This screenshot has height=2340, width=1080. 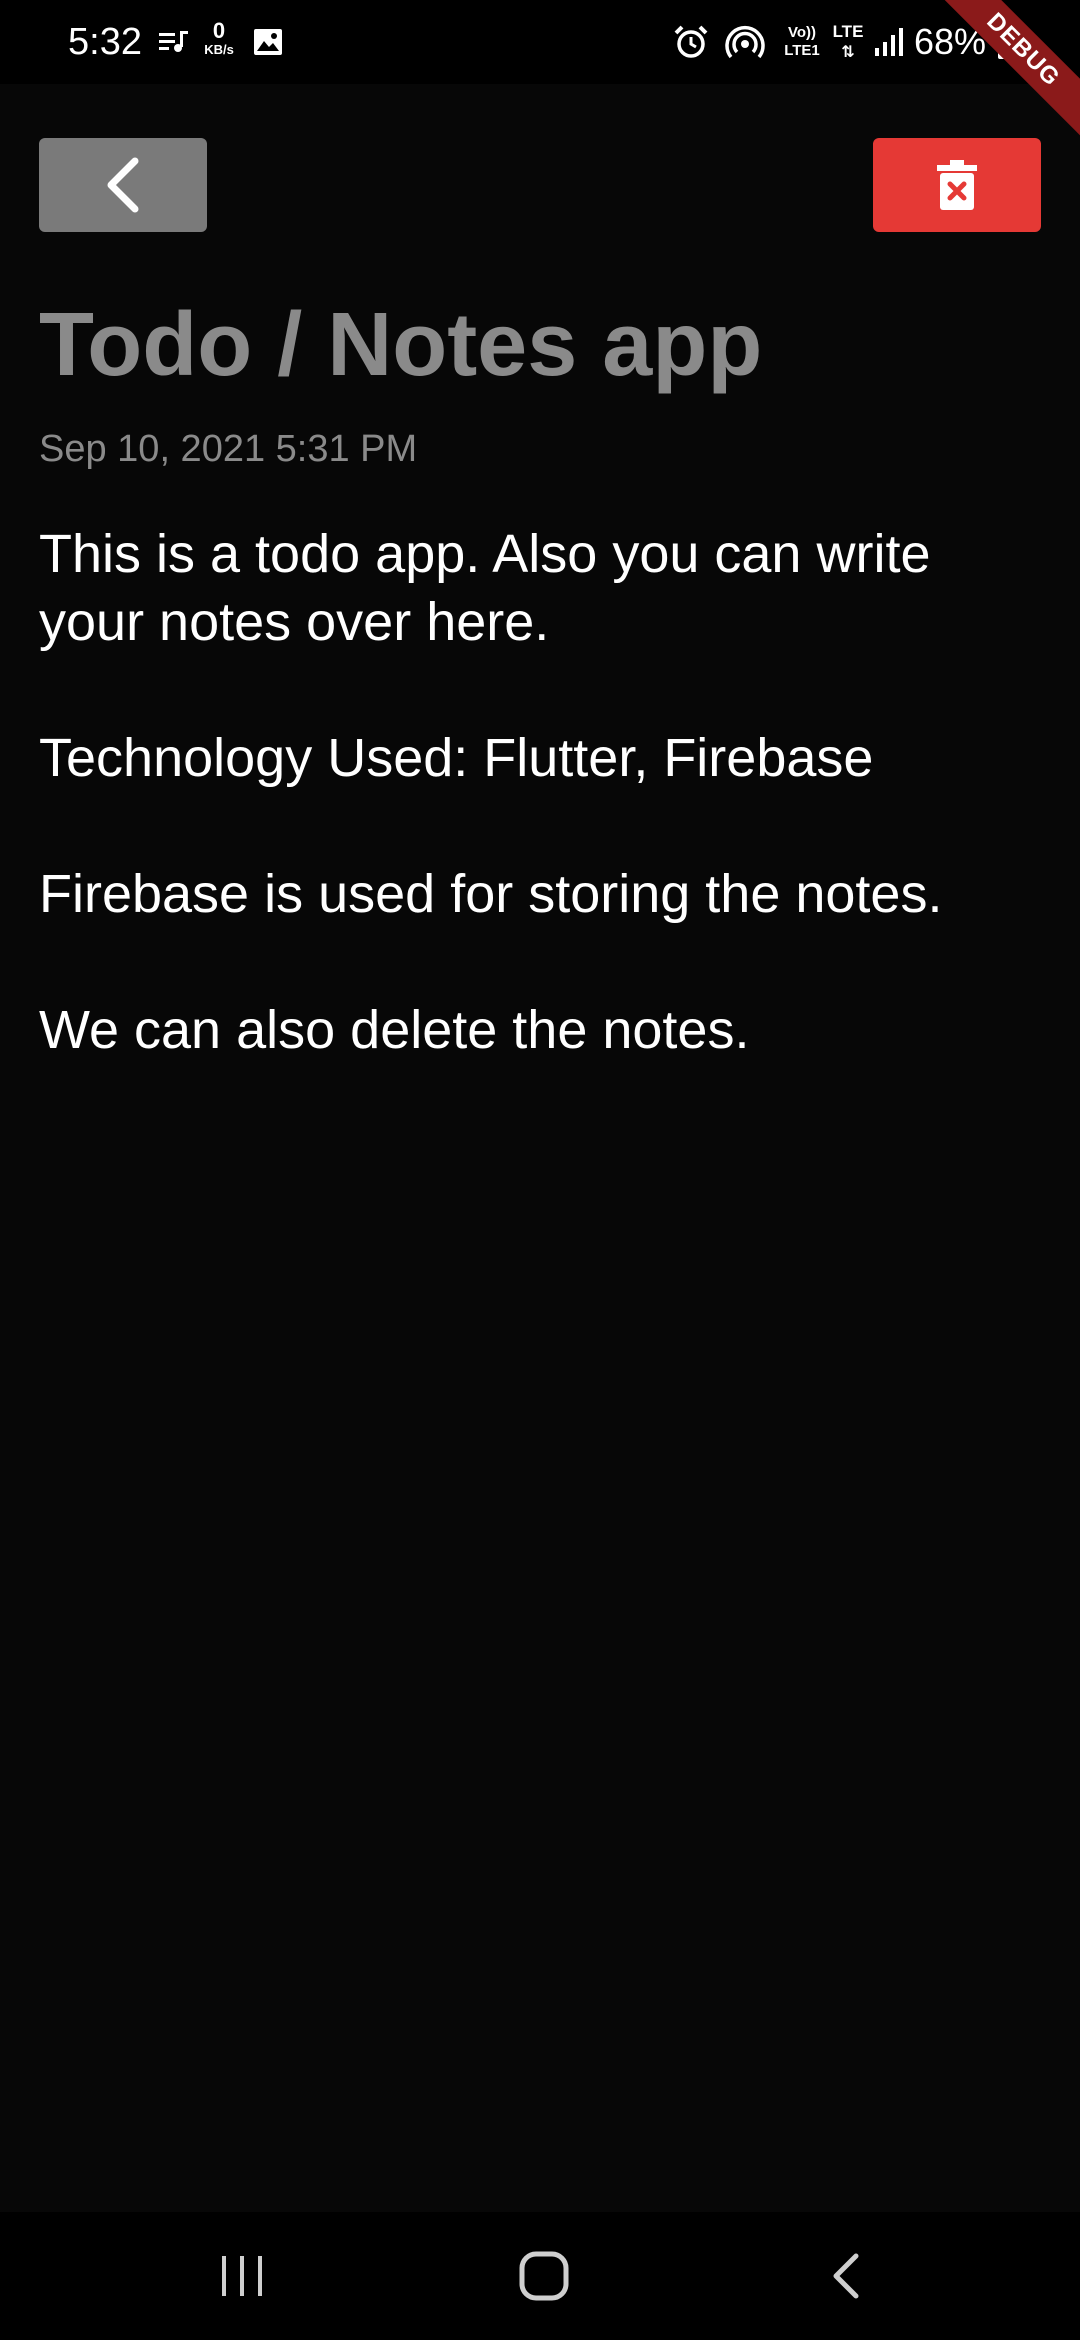 I want to click on status-bar: 5:32 0 KB/s Vo)) LTE1 LTE ⇅ 68% DEBUG, so click(x=540, y=73).